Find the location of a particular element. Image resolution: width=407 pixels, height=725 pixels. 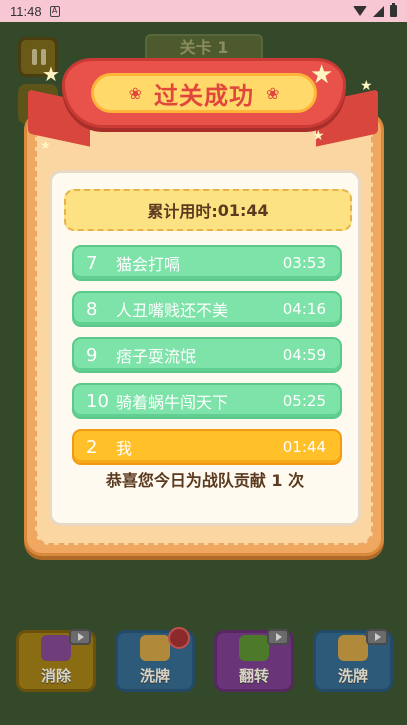

battery-icon is located at coordinates (393, 10).